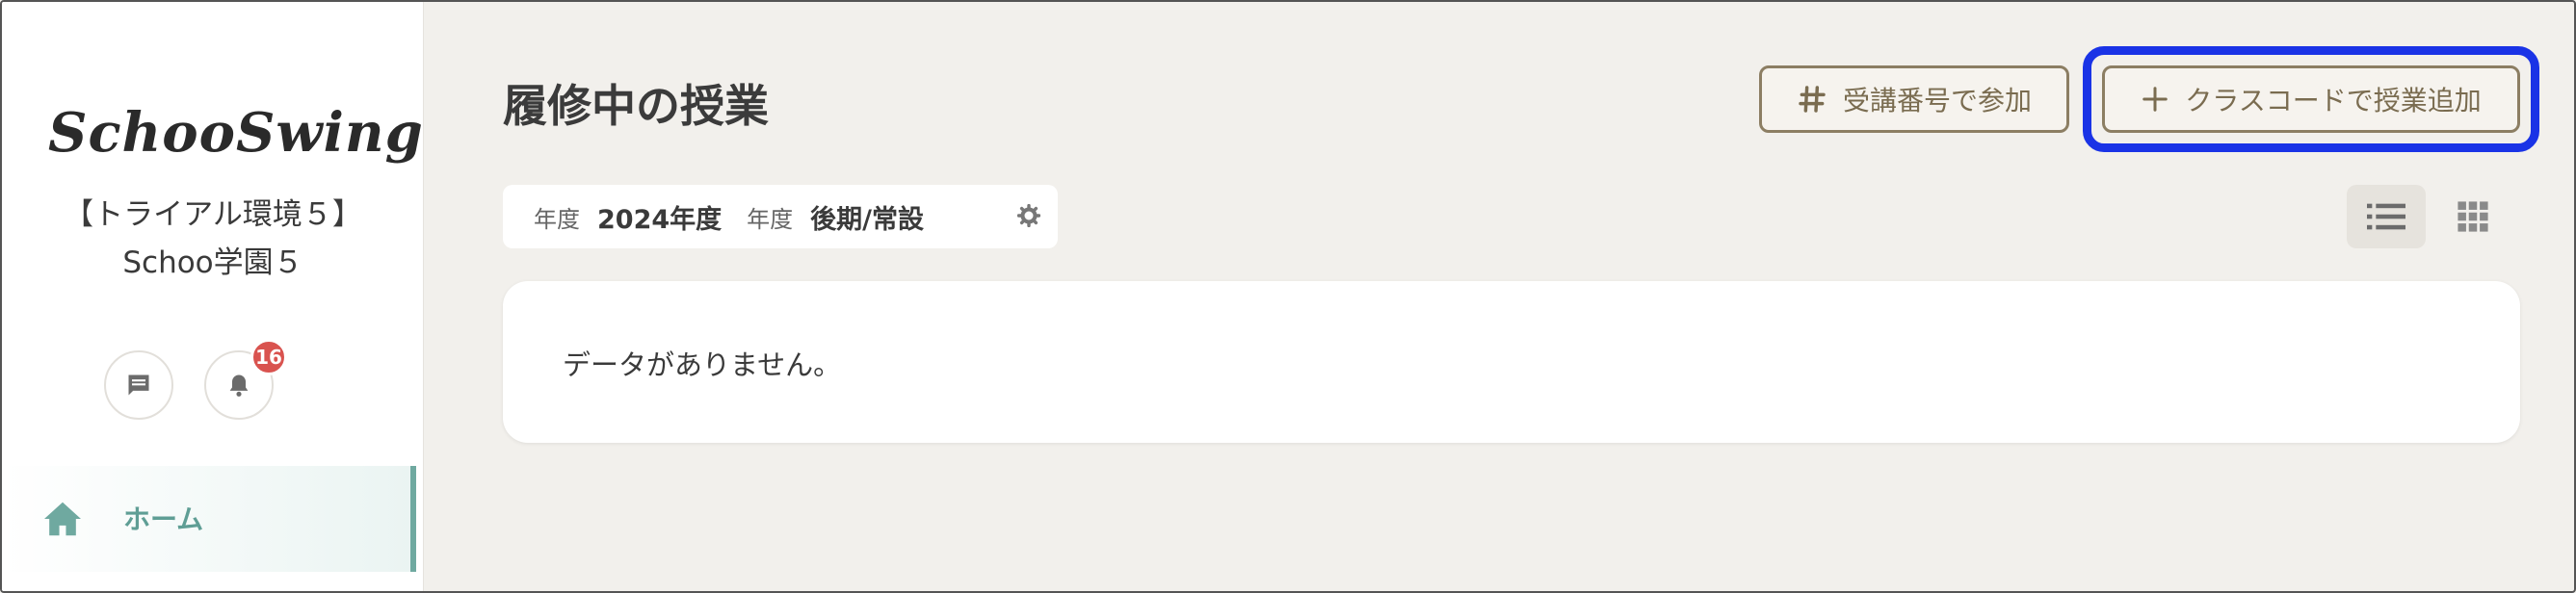 The width and height of the screenshot is (2576, 593). What do you see at coordinates (63, 519) in the screenshot?
I see `home-icon` at bounding box center [63, 519].